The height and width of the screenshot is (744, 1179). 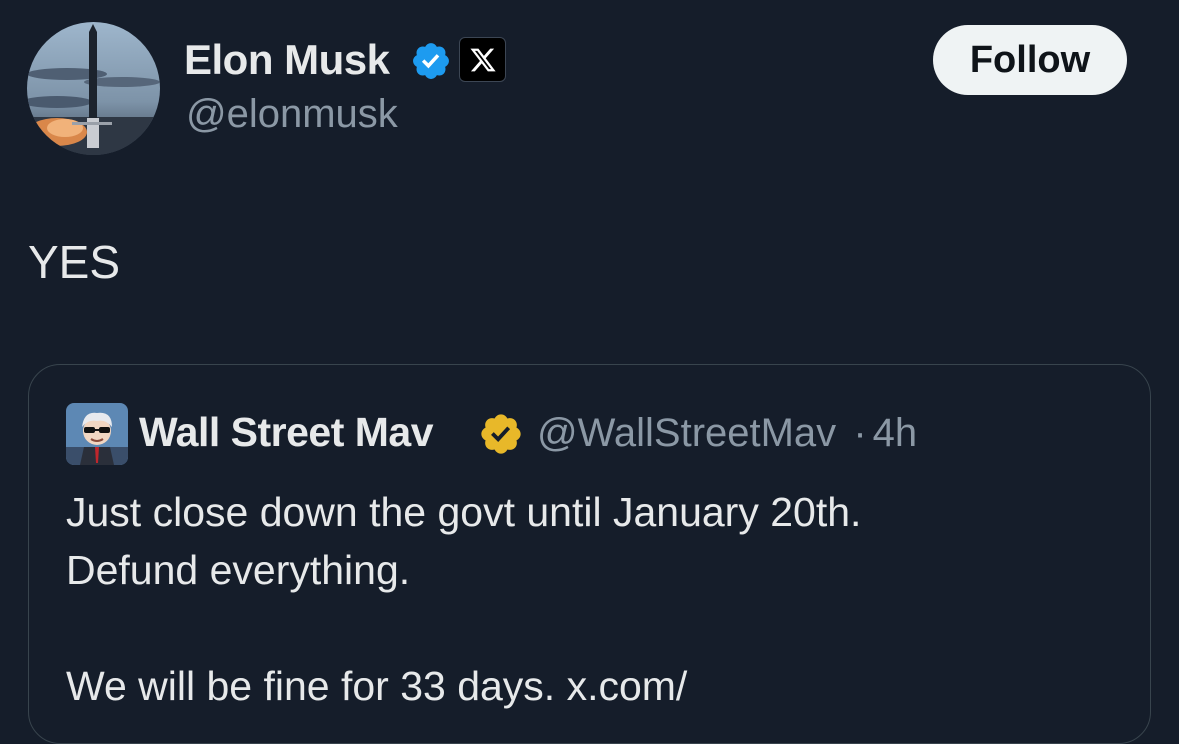 I want to click on x-affiliate-logo-icon, so click(x=482, y=59).